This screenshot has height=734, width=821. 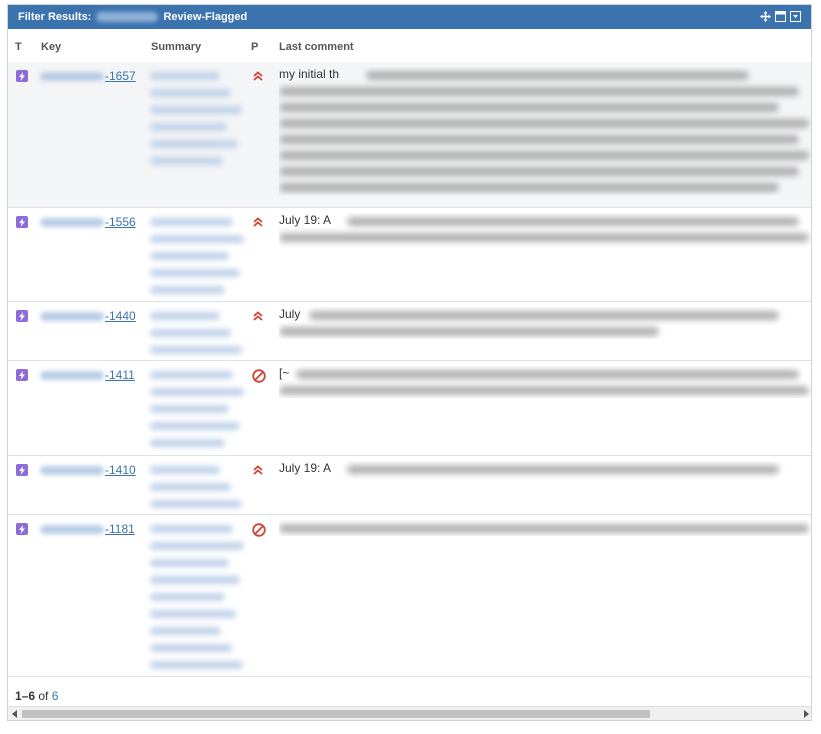 I want to click on last-comment: [~, so click(x=545, y=382).